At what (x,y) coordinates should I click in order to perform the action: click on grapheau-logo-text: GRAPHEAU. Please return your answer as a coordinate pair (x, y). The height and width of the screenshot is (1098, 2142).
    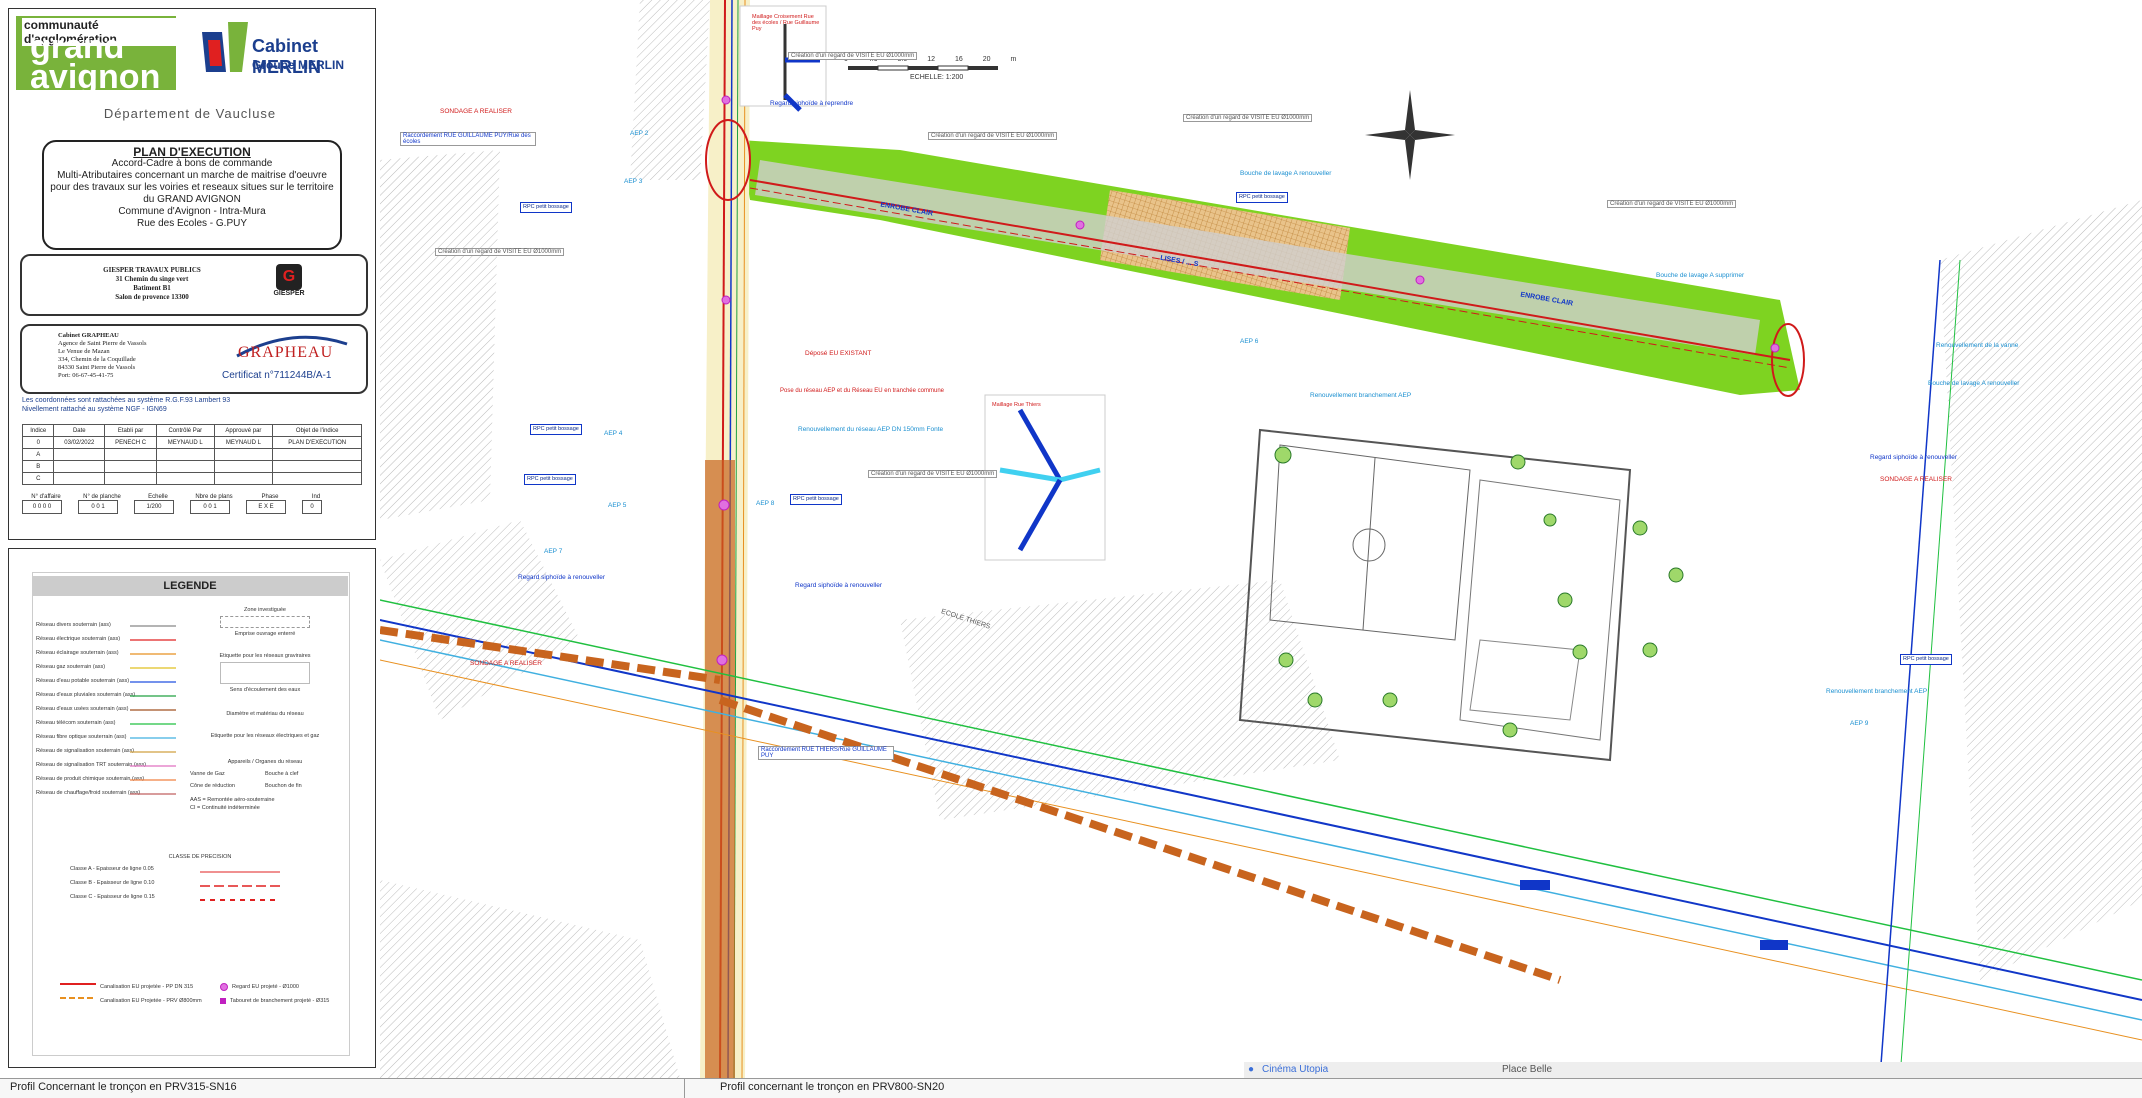
    Looking at the image, I should click on (286, 352).